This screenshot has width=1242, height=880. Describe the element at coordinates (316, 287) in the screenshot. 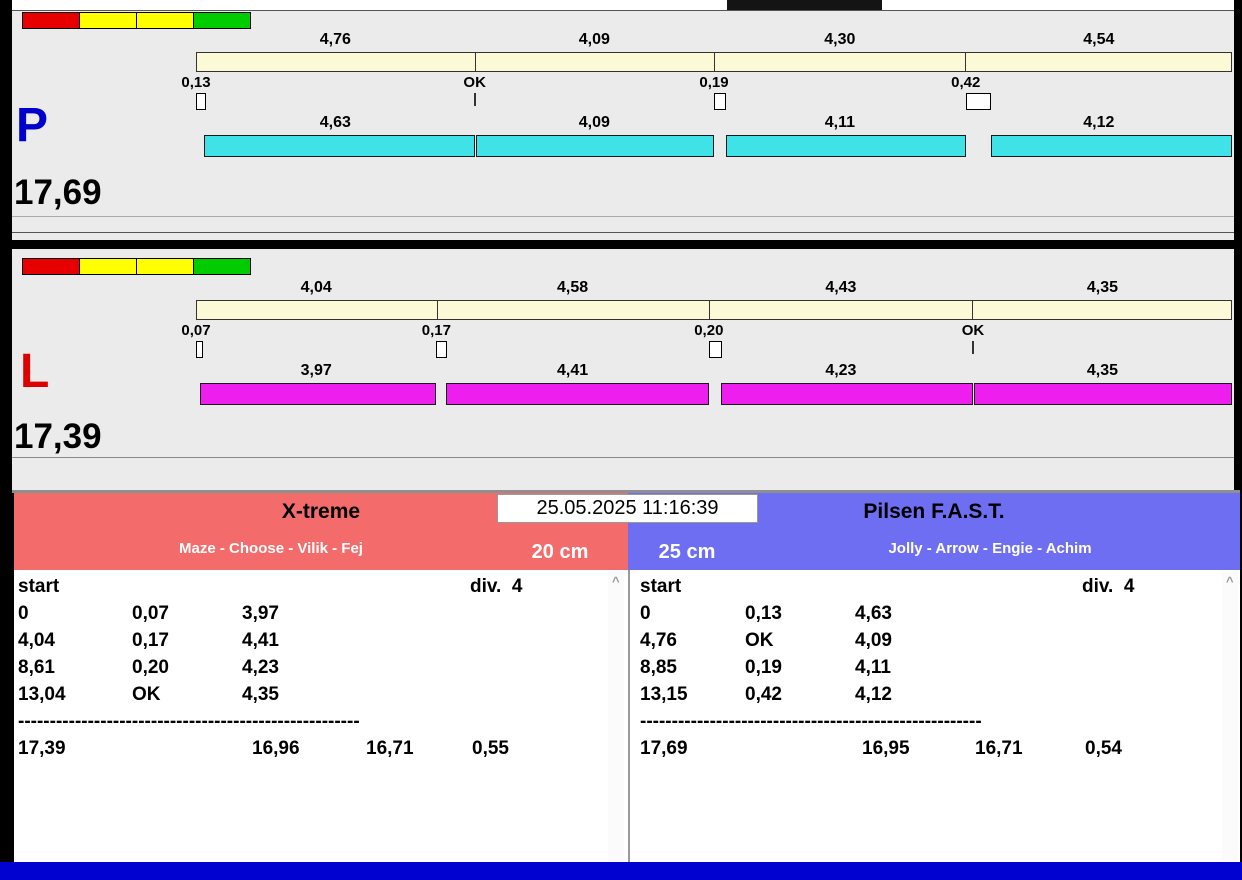

I see `lane-value: 4,04` at that location.